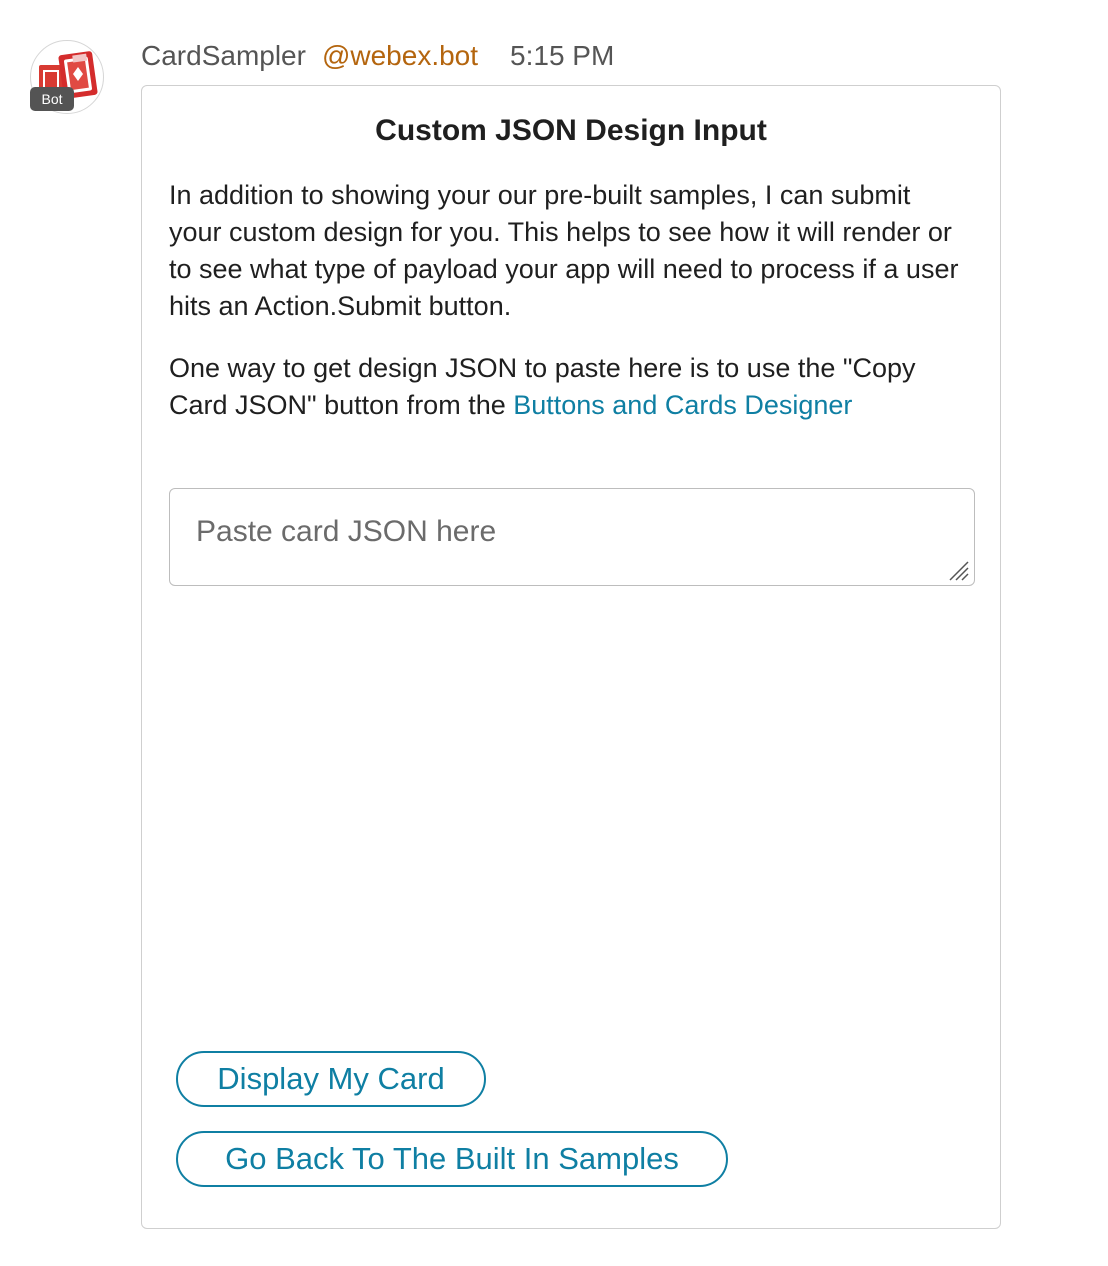 This screenshot has width=1108, height=1266. What do you see at coordinates (571, 130) in the screenshot?
I see `card-title: Custom JSON Design Input` at bounding box center [571, 130].